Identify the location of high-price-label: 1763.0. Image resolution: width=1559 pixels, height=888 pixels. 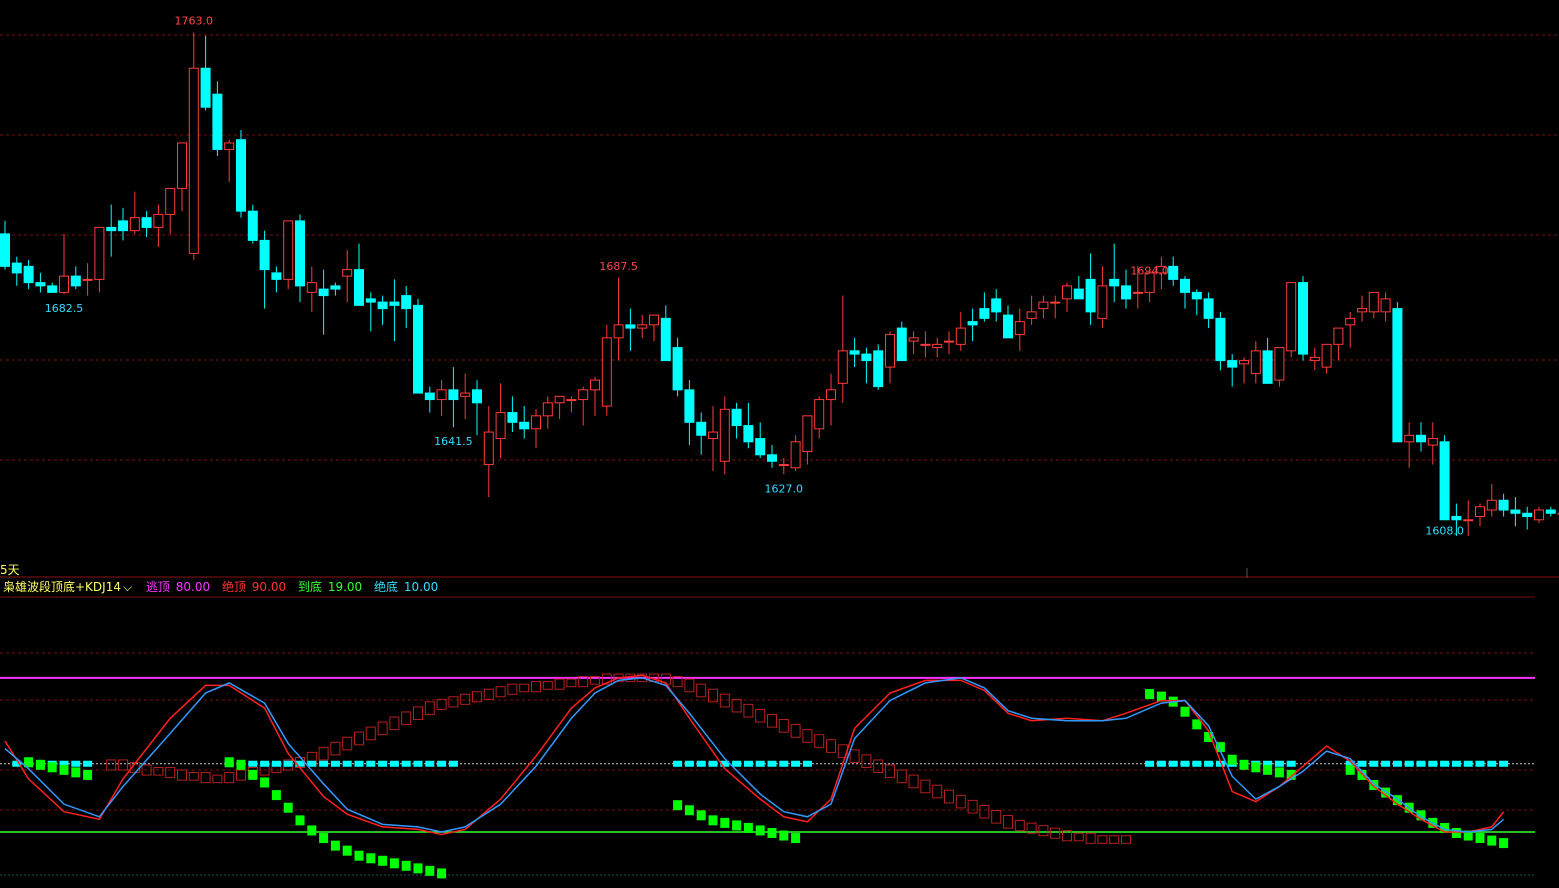
(194, 20).